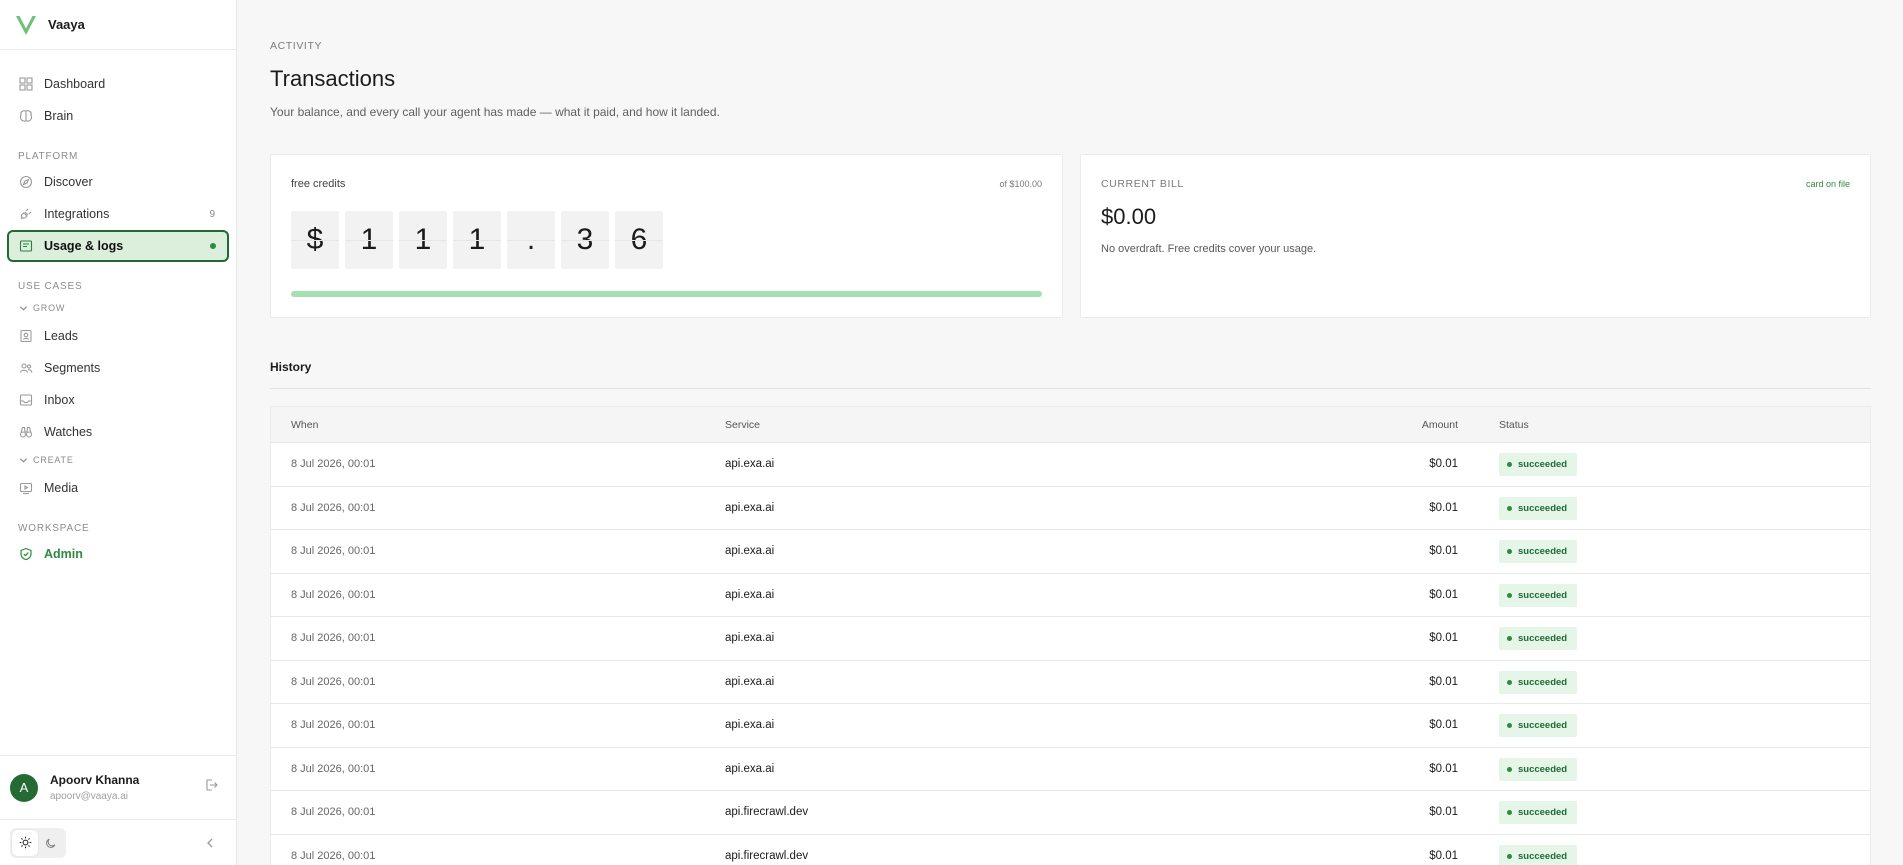 The height and width of the screenshot is (865, 1903). What do you see at coordinates (26, 246) in the screenshot?
I see `receipt-icon` at bounding box center [26, 246].